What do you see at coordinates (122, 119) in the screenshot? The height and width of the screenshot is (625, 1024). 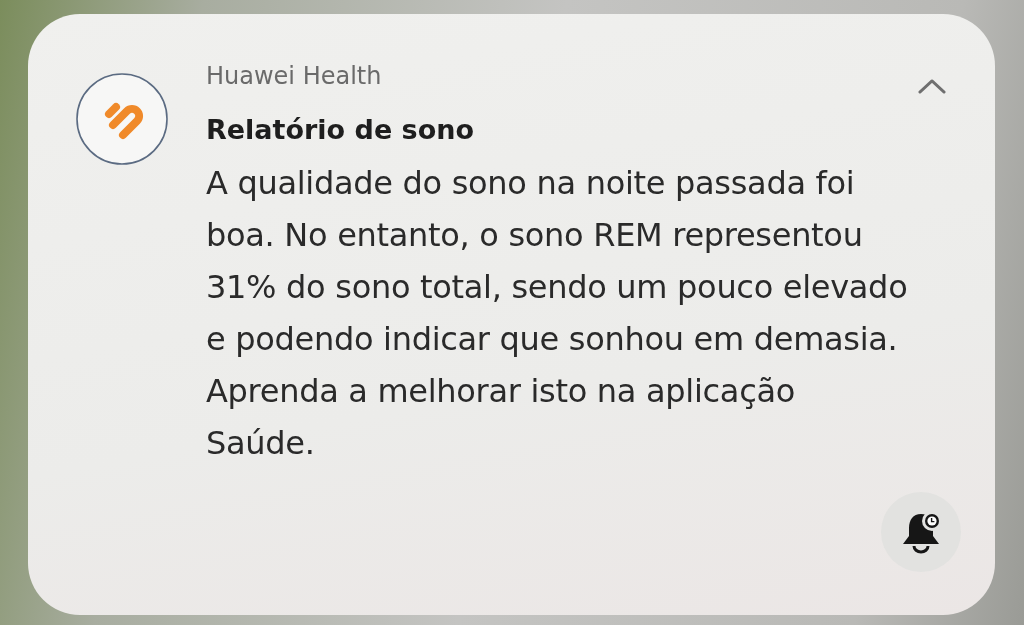 I see `heart-logo-icon` at bounding box center [122, 119].